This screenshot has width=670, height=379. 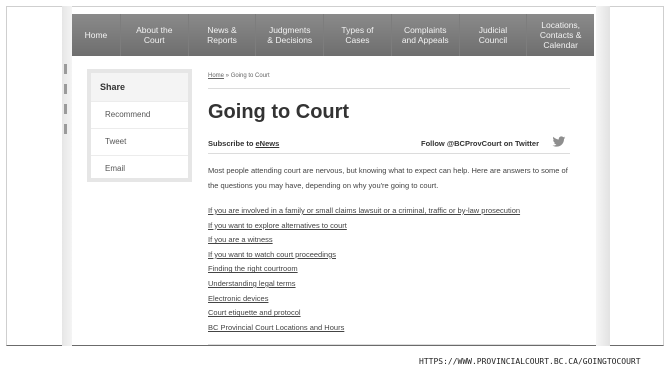 I want to click on follow-twitter-link: Follow @BCProvCourt on Twitter, so click(x=480, y=143).